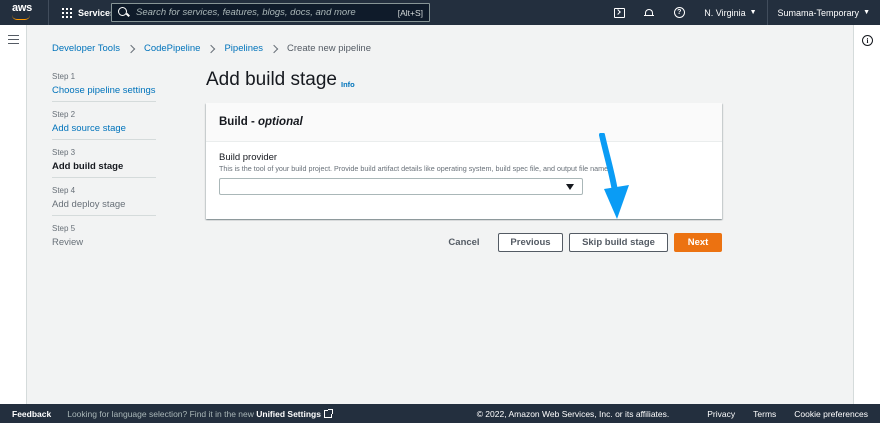 The height and width of the screenshot is (423, 880). I want to click on search-icon, so click(124, 12).